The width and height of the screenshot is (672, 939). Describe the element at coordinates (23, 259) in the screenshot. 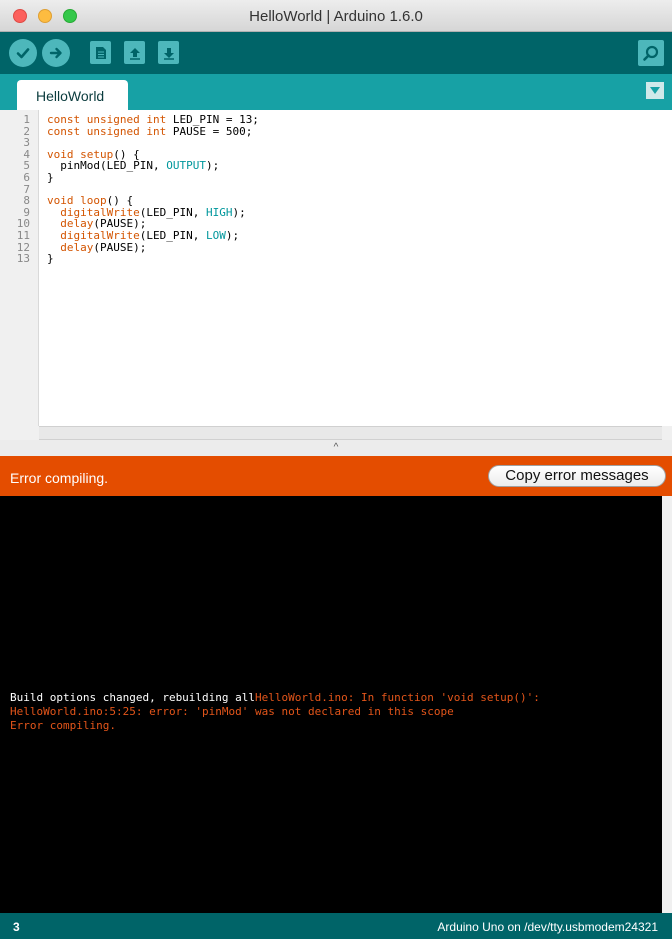

I see `line-number: 13` at that location.